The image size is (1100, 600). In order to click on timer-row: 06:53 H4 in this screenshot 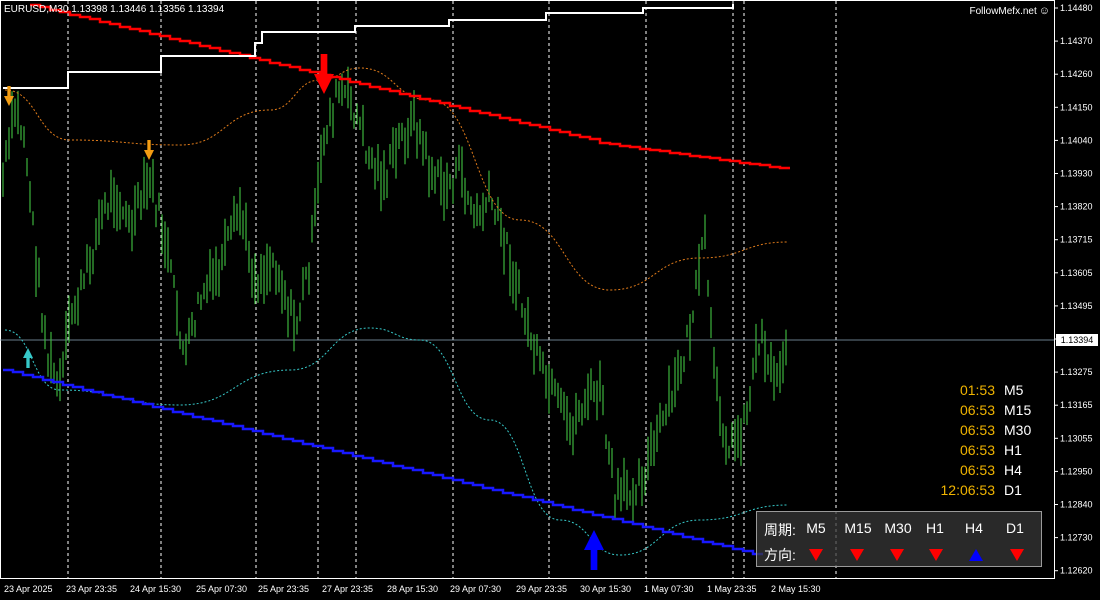, I will do `click(986, 470)`.